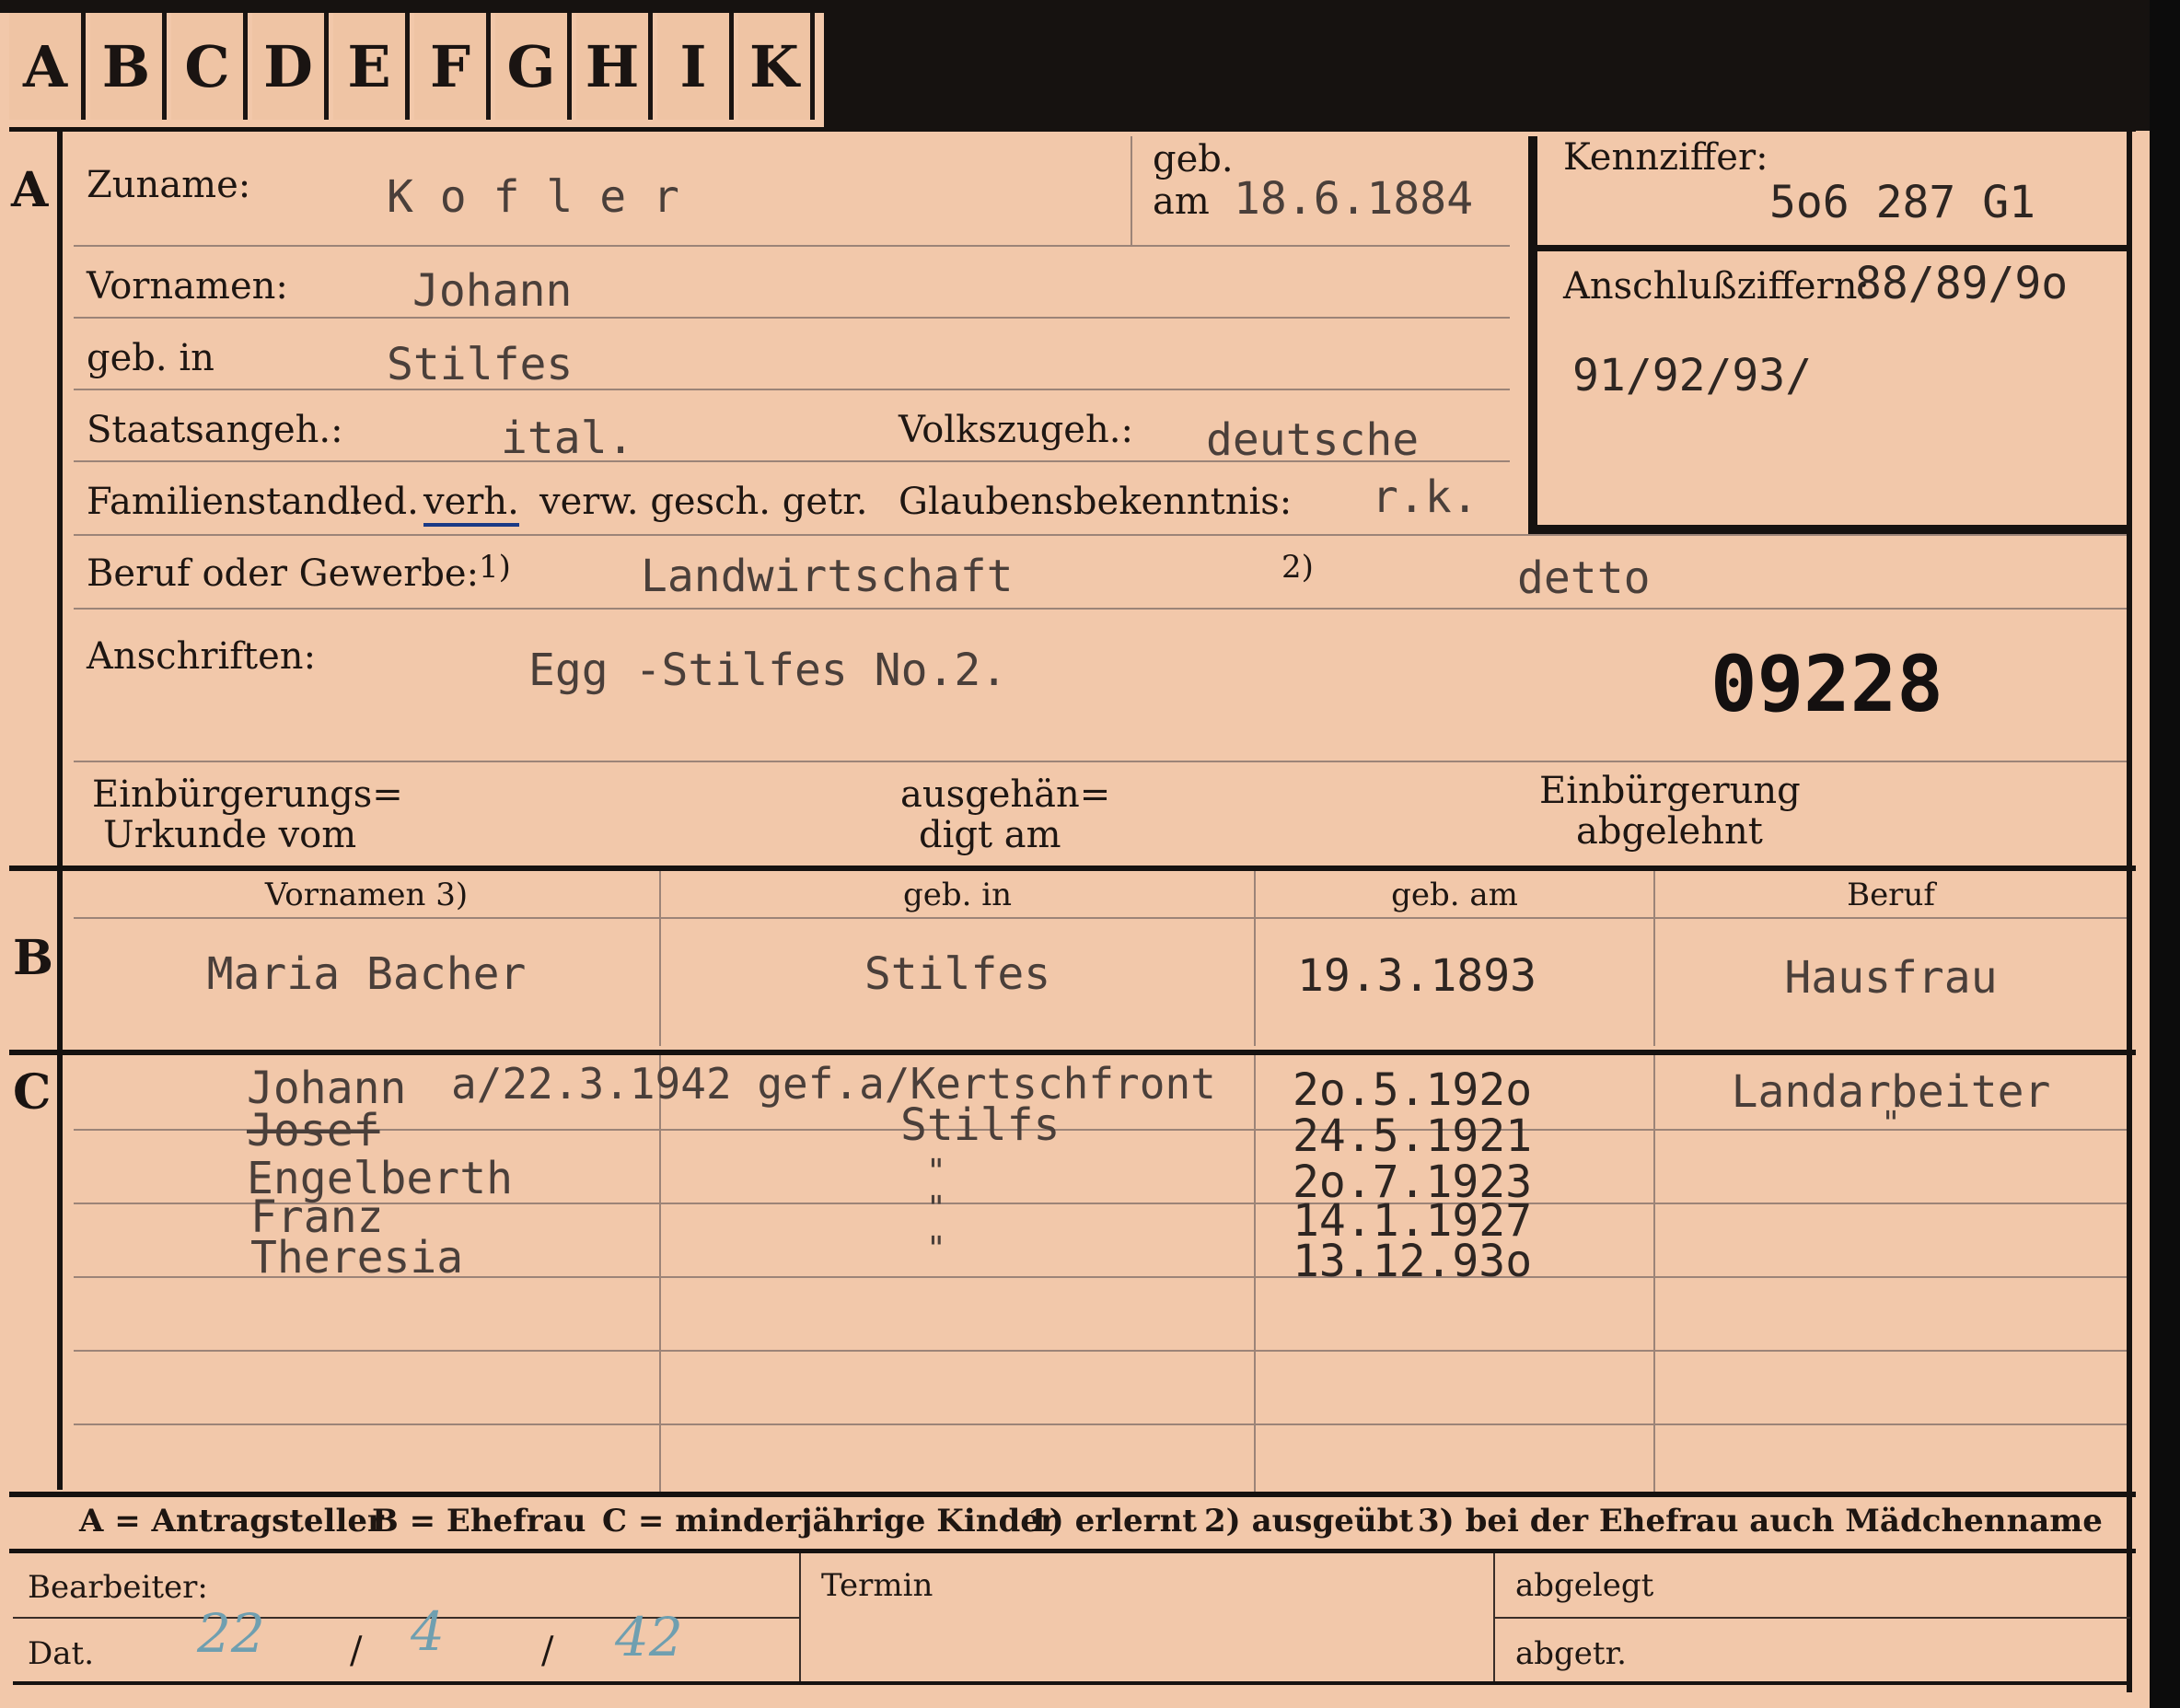 The height and width of the screenshot is (1708, 2180). What do you see at coordinates (1760, 1521) in the screenshot?
I see `legend-note-3: 3) bei der Ehefrau auch Mädchenname` at bounding box center [1760, 1521].